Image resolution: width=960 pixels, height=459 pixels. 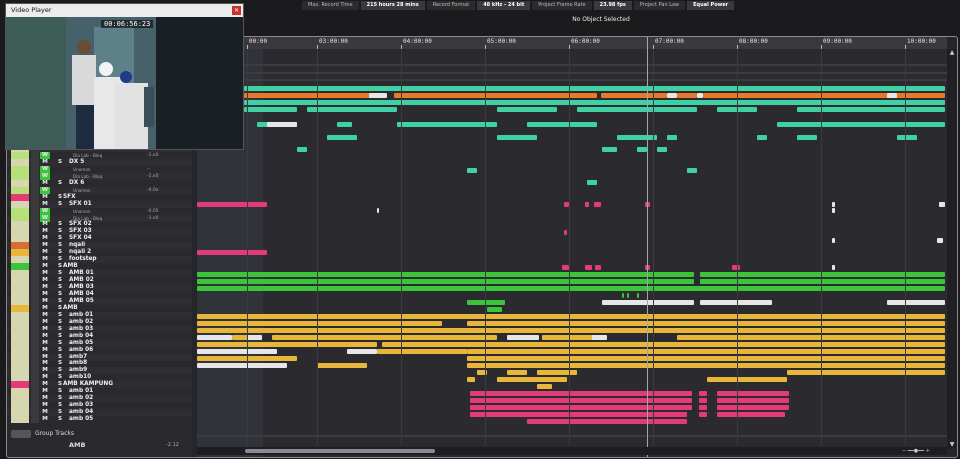 What do you see at coordinates (99, 281) in the screenshot?
I see `track-header: M S AMB 02` at bounding box center [99, 281].